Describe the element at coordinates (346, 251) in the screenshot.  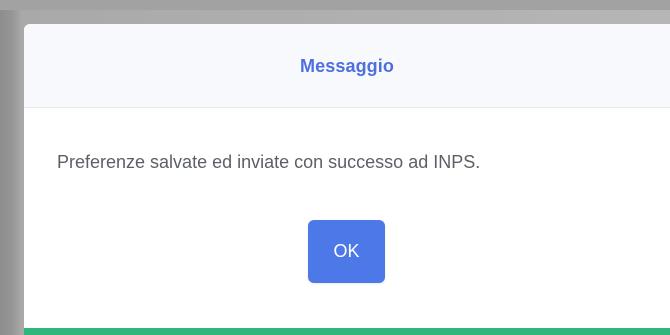
I see `ok-button: OK` at that location.